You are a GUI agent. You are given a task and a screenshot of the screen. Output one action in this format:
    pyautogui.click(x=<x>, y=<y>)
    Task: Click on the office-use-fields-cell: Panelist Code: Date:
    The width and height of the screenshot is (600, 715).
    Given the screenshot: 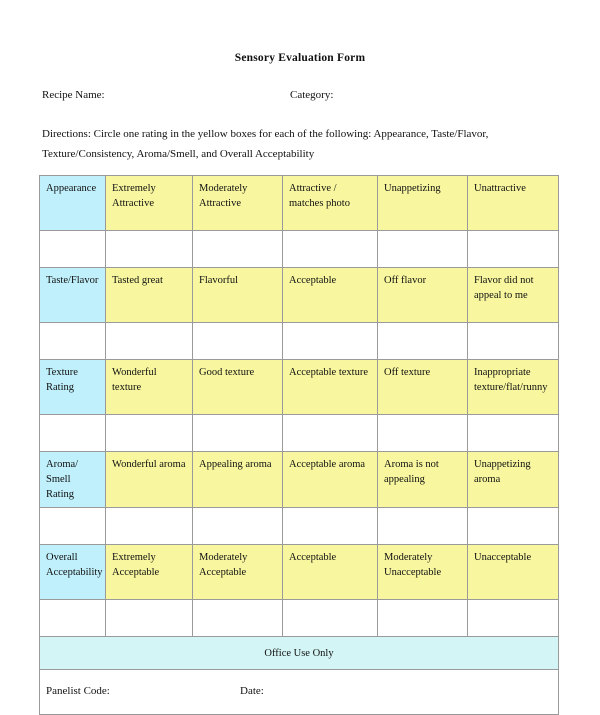 What is the action you would take?
    pyautogui.click(x=299, y=692)
    